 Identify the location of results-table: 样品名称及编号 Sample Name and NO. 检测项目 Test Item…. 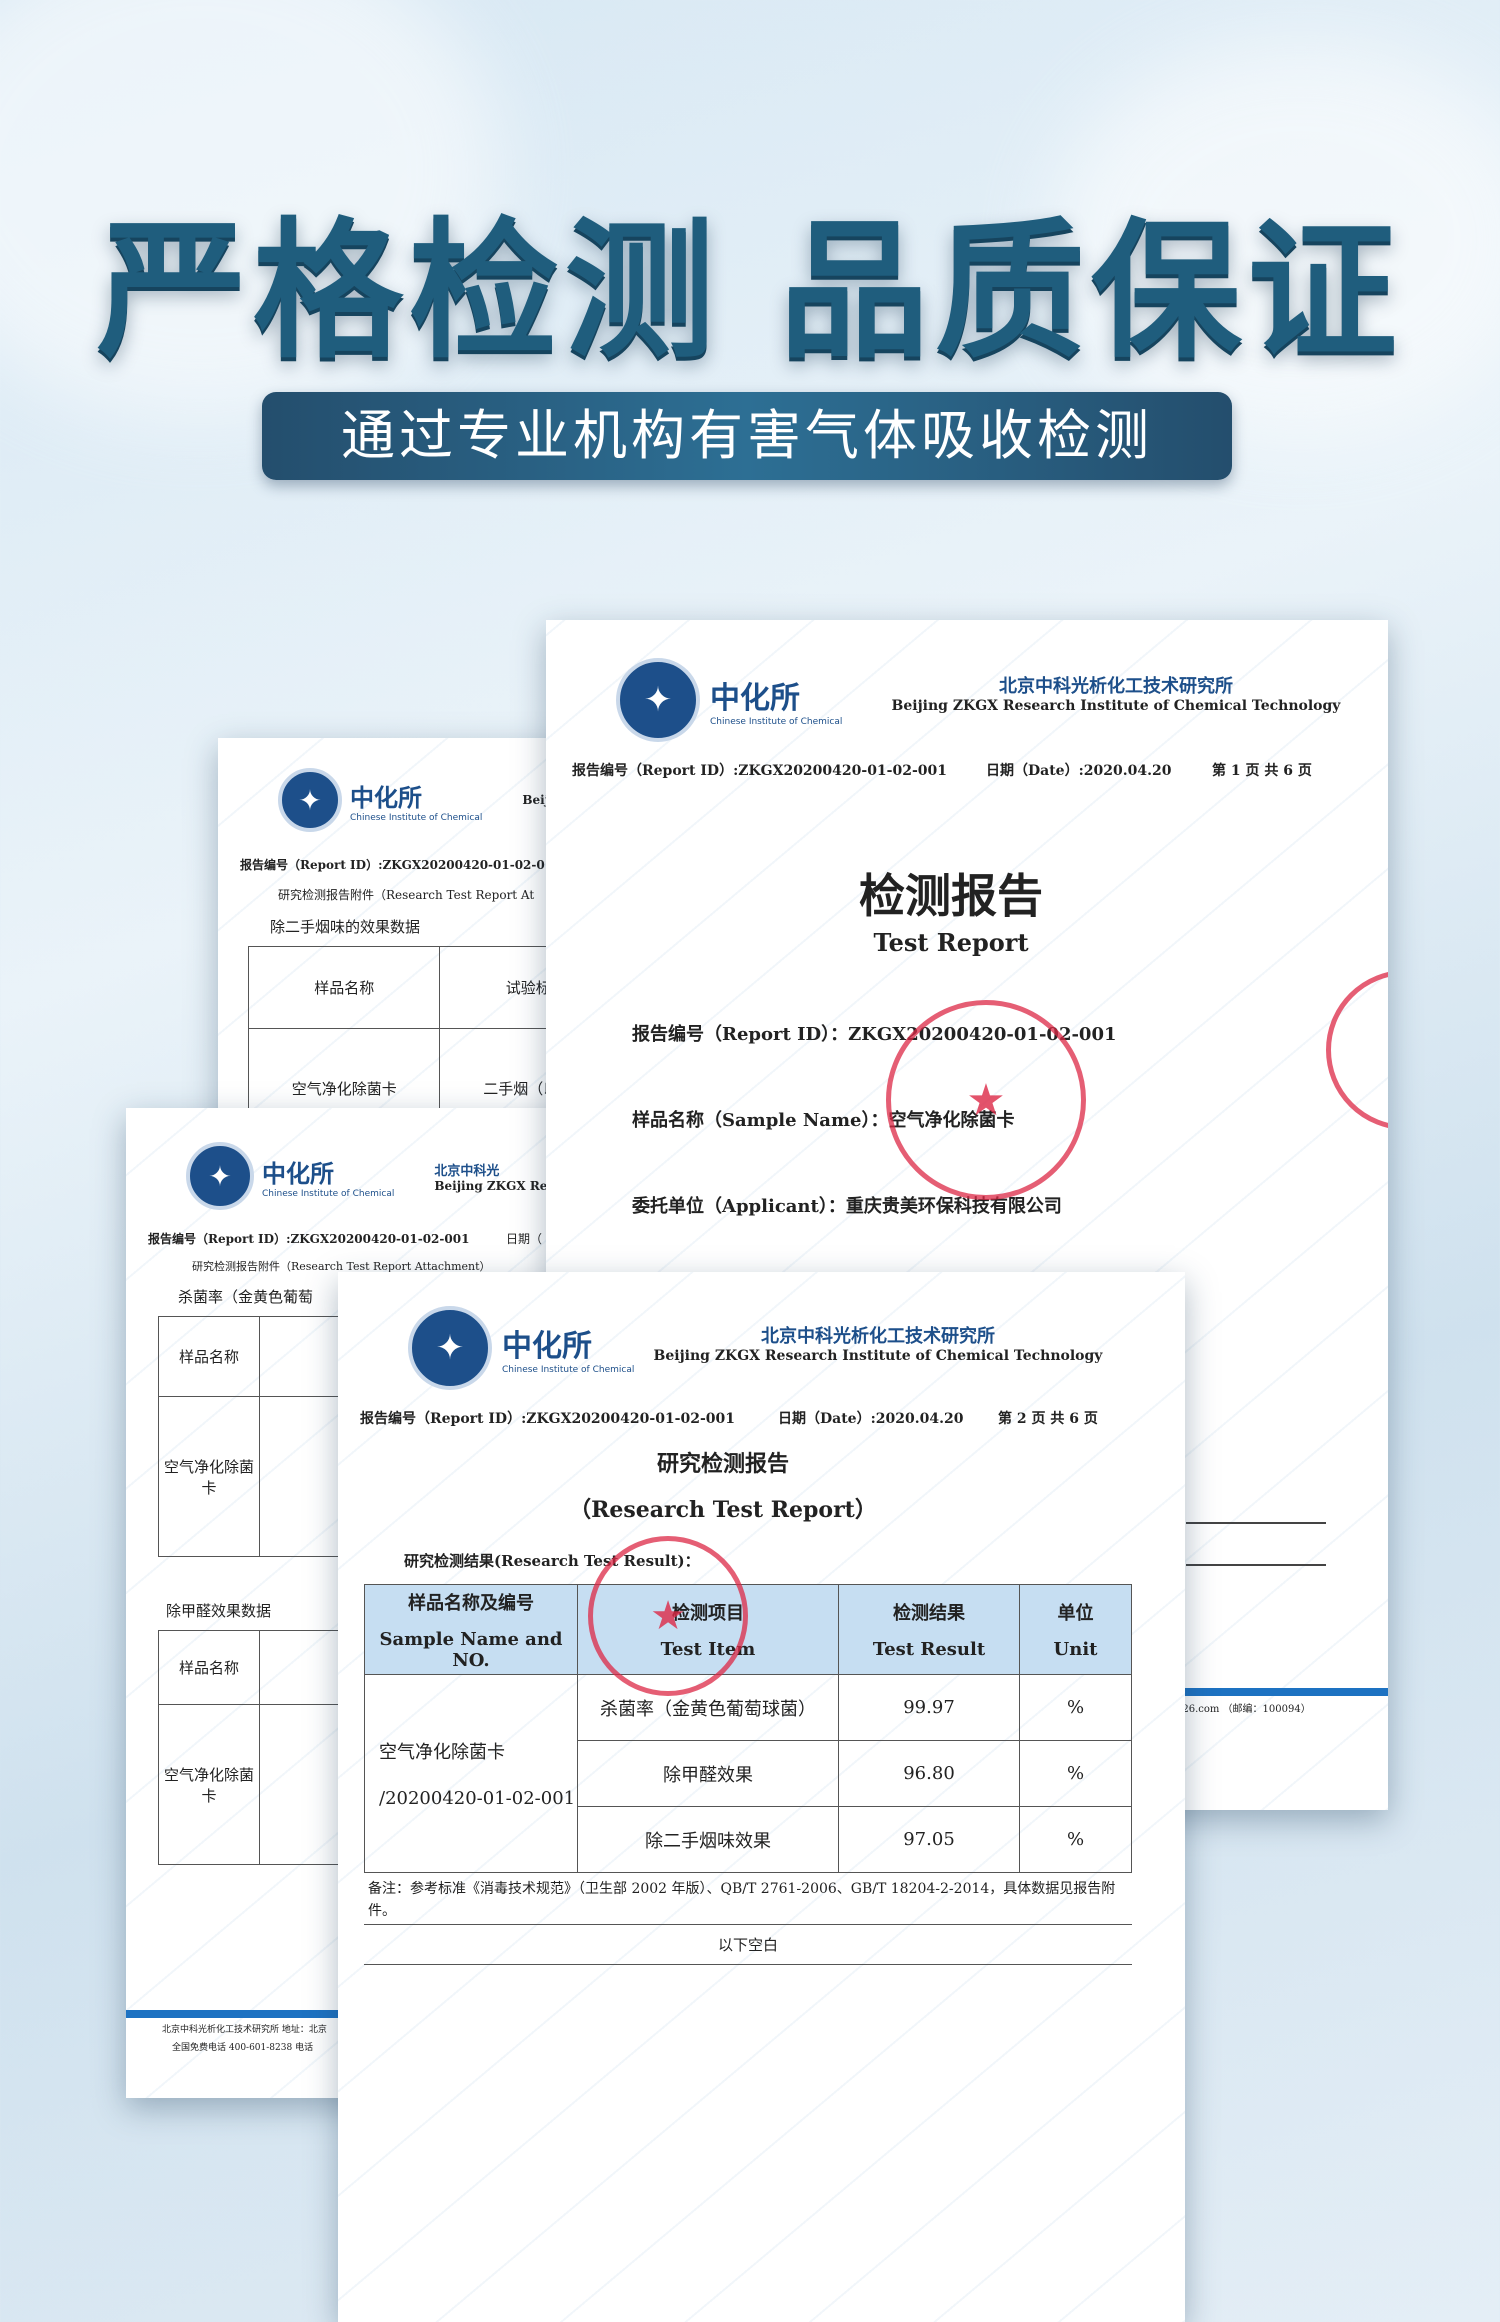
(748, 1728).